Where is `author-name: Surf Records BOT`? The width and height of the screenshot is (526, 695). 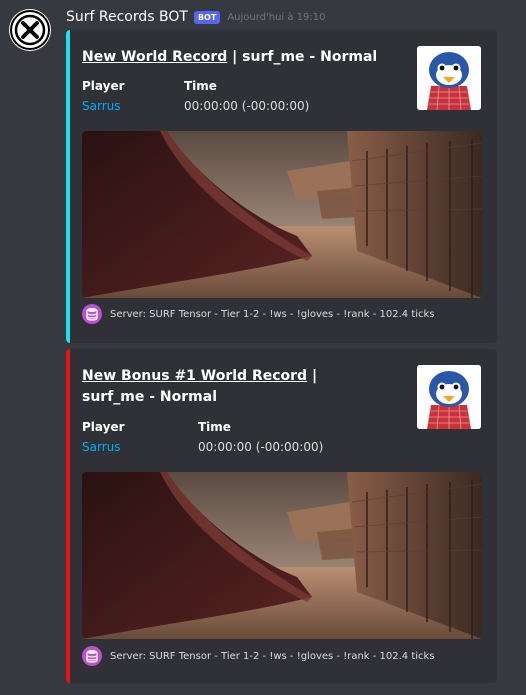
author-name: Surf Records BOT is located at coordinates (127, 17).